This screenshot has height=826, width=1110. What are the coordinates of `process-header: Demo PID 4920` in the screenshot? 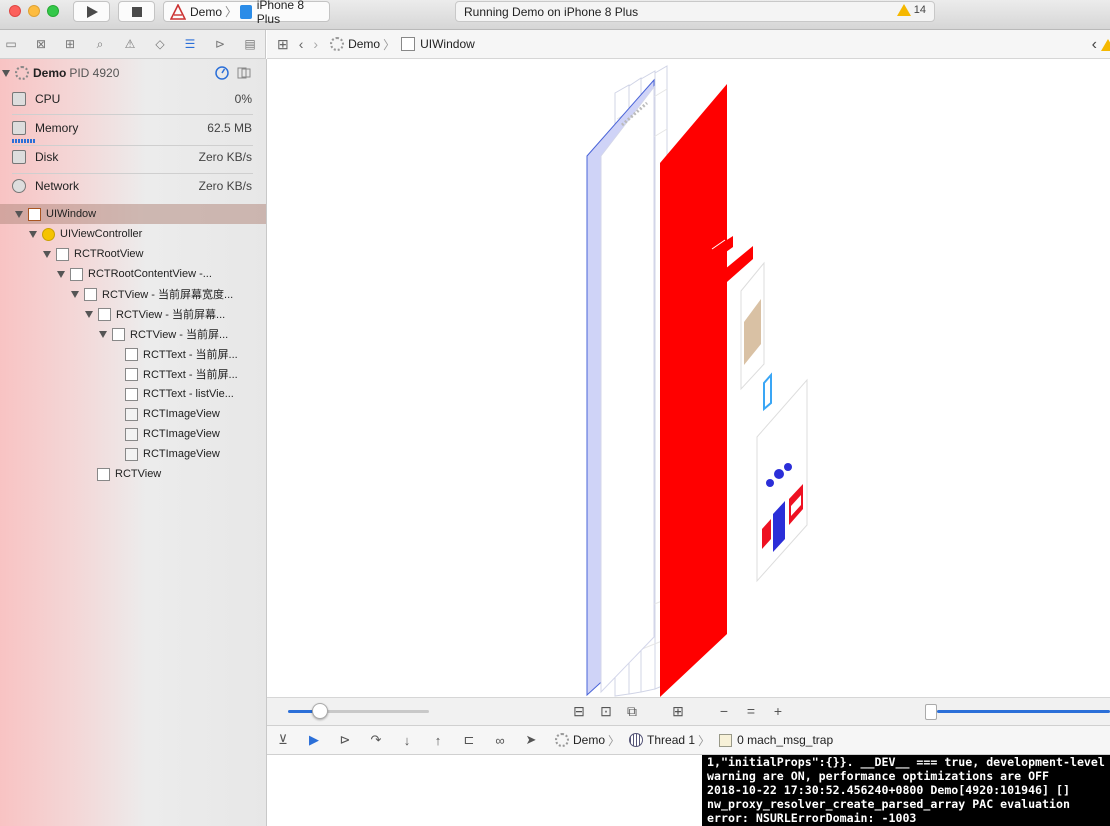 It's located at (60, 73).